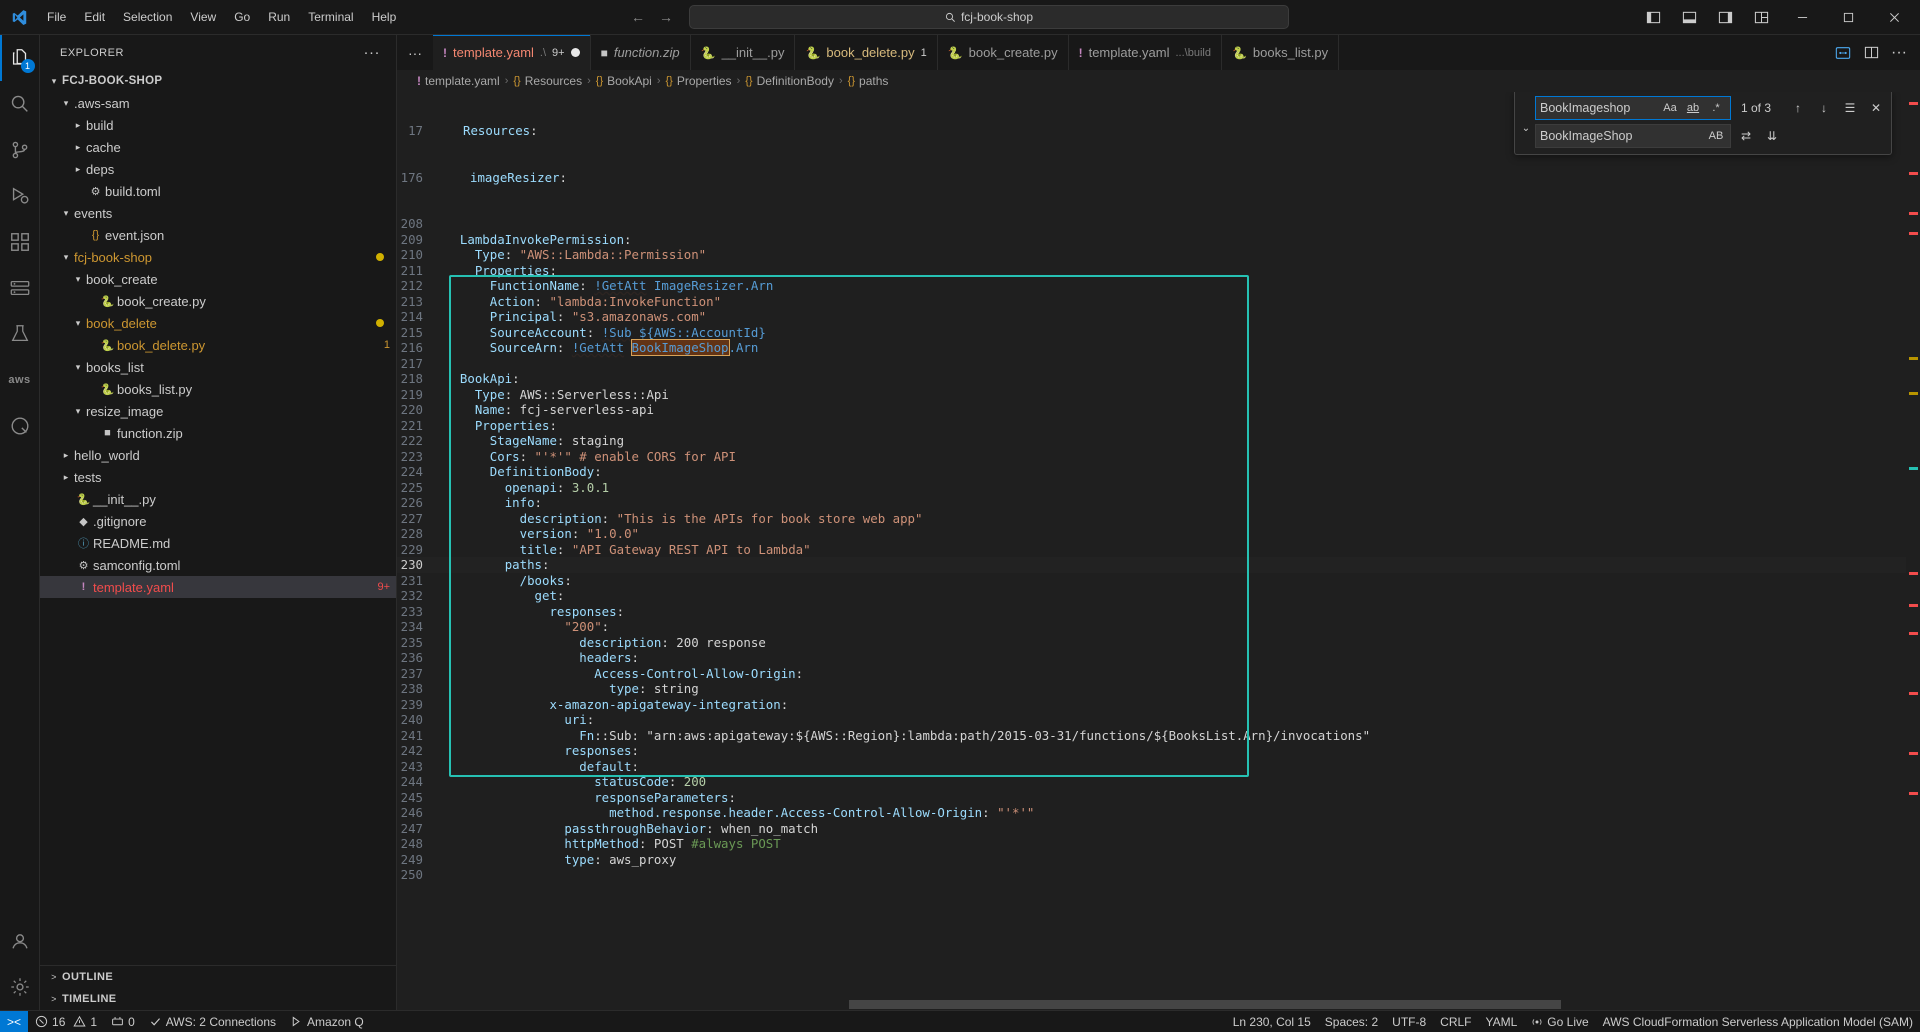  Describe the element at coordinates (1824, 108) in the screenshot. I see `find-next-icon: ↓` at that location.